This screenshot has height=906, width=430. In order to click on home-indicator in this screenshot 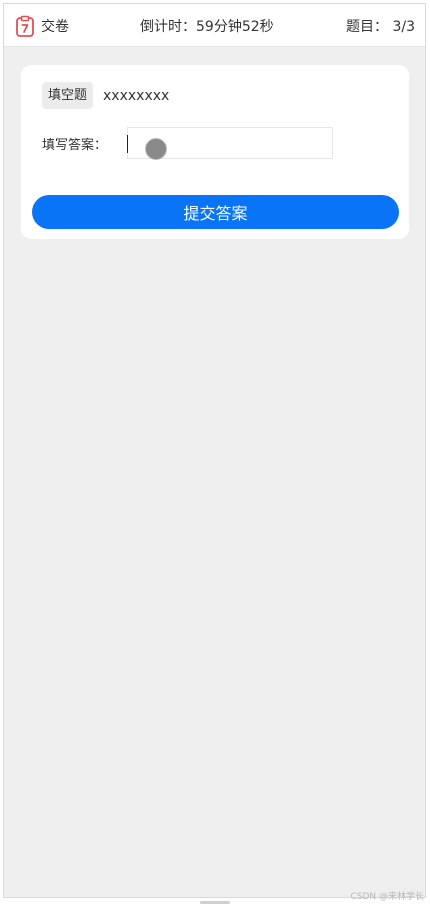, I will do `click(215, 902)`.